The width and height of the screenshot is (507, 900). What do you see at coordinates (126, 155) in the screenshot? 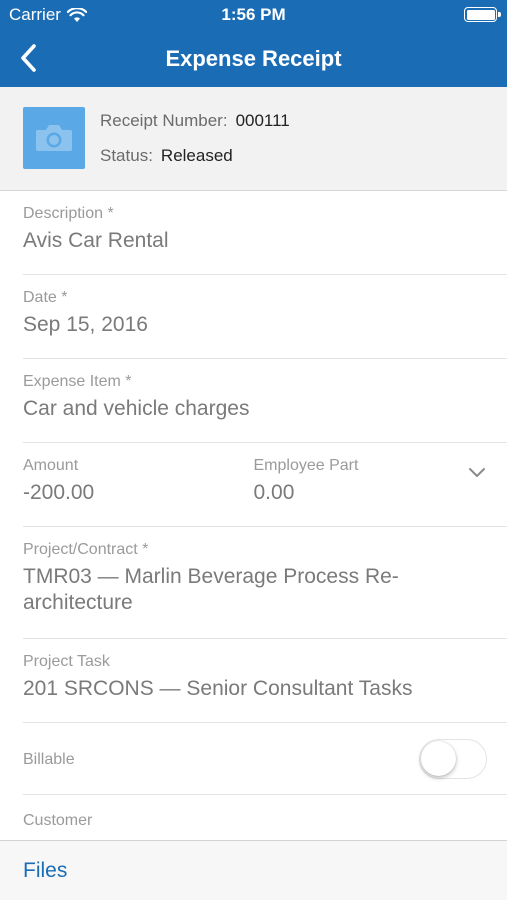
I see `status-label: Status:` at bounding box center [126, 155].